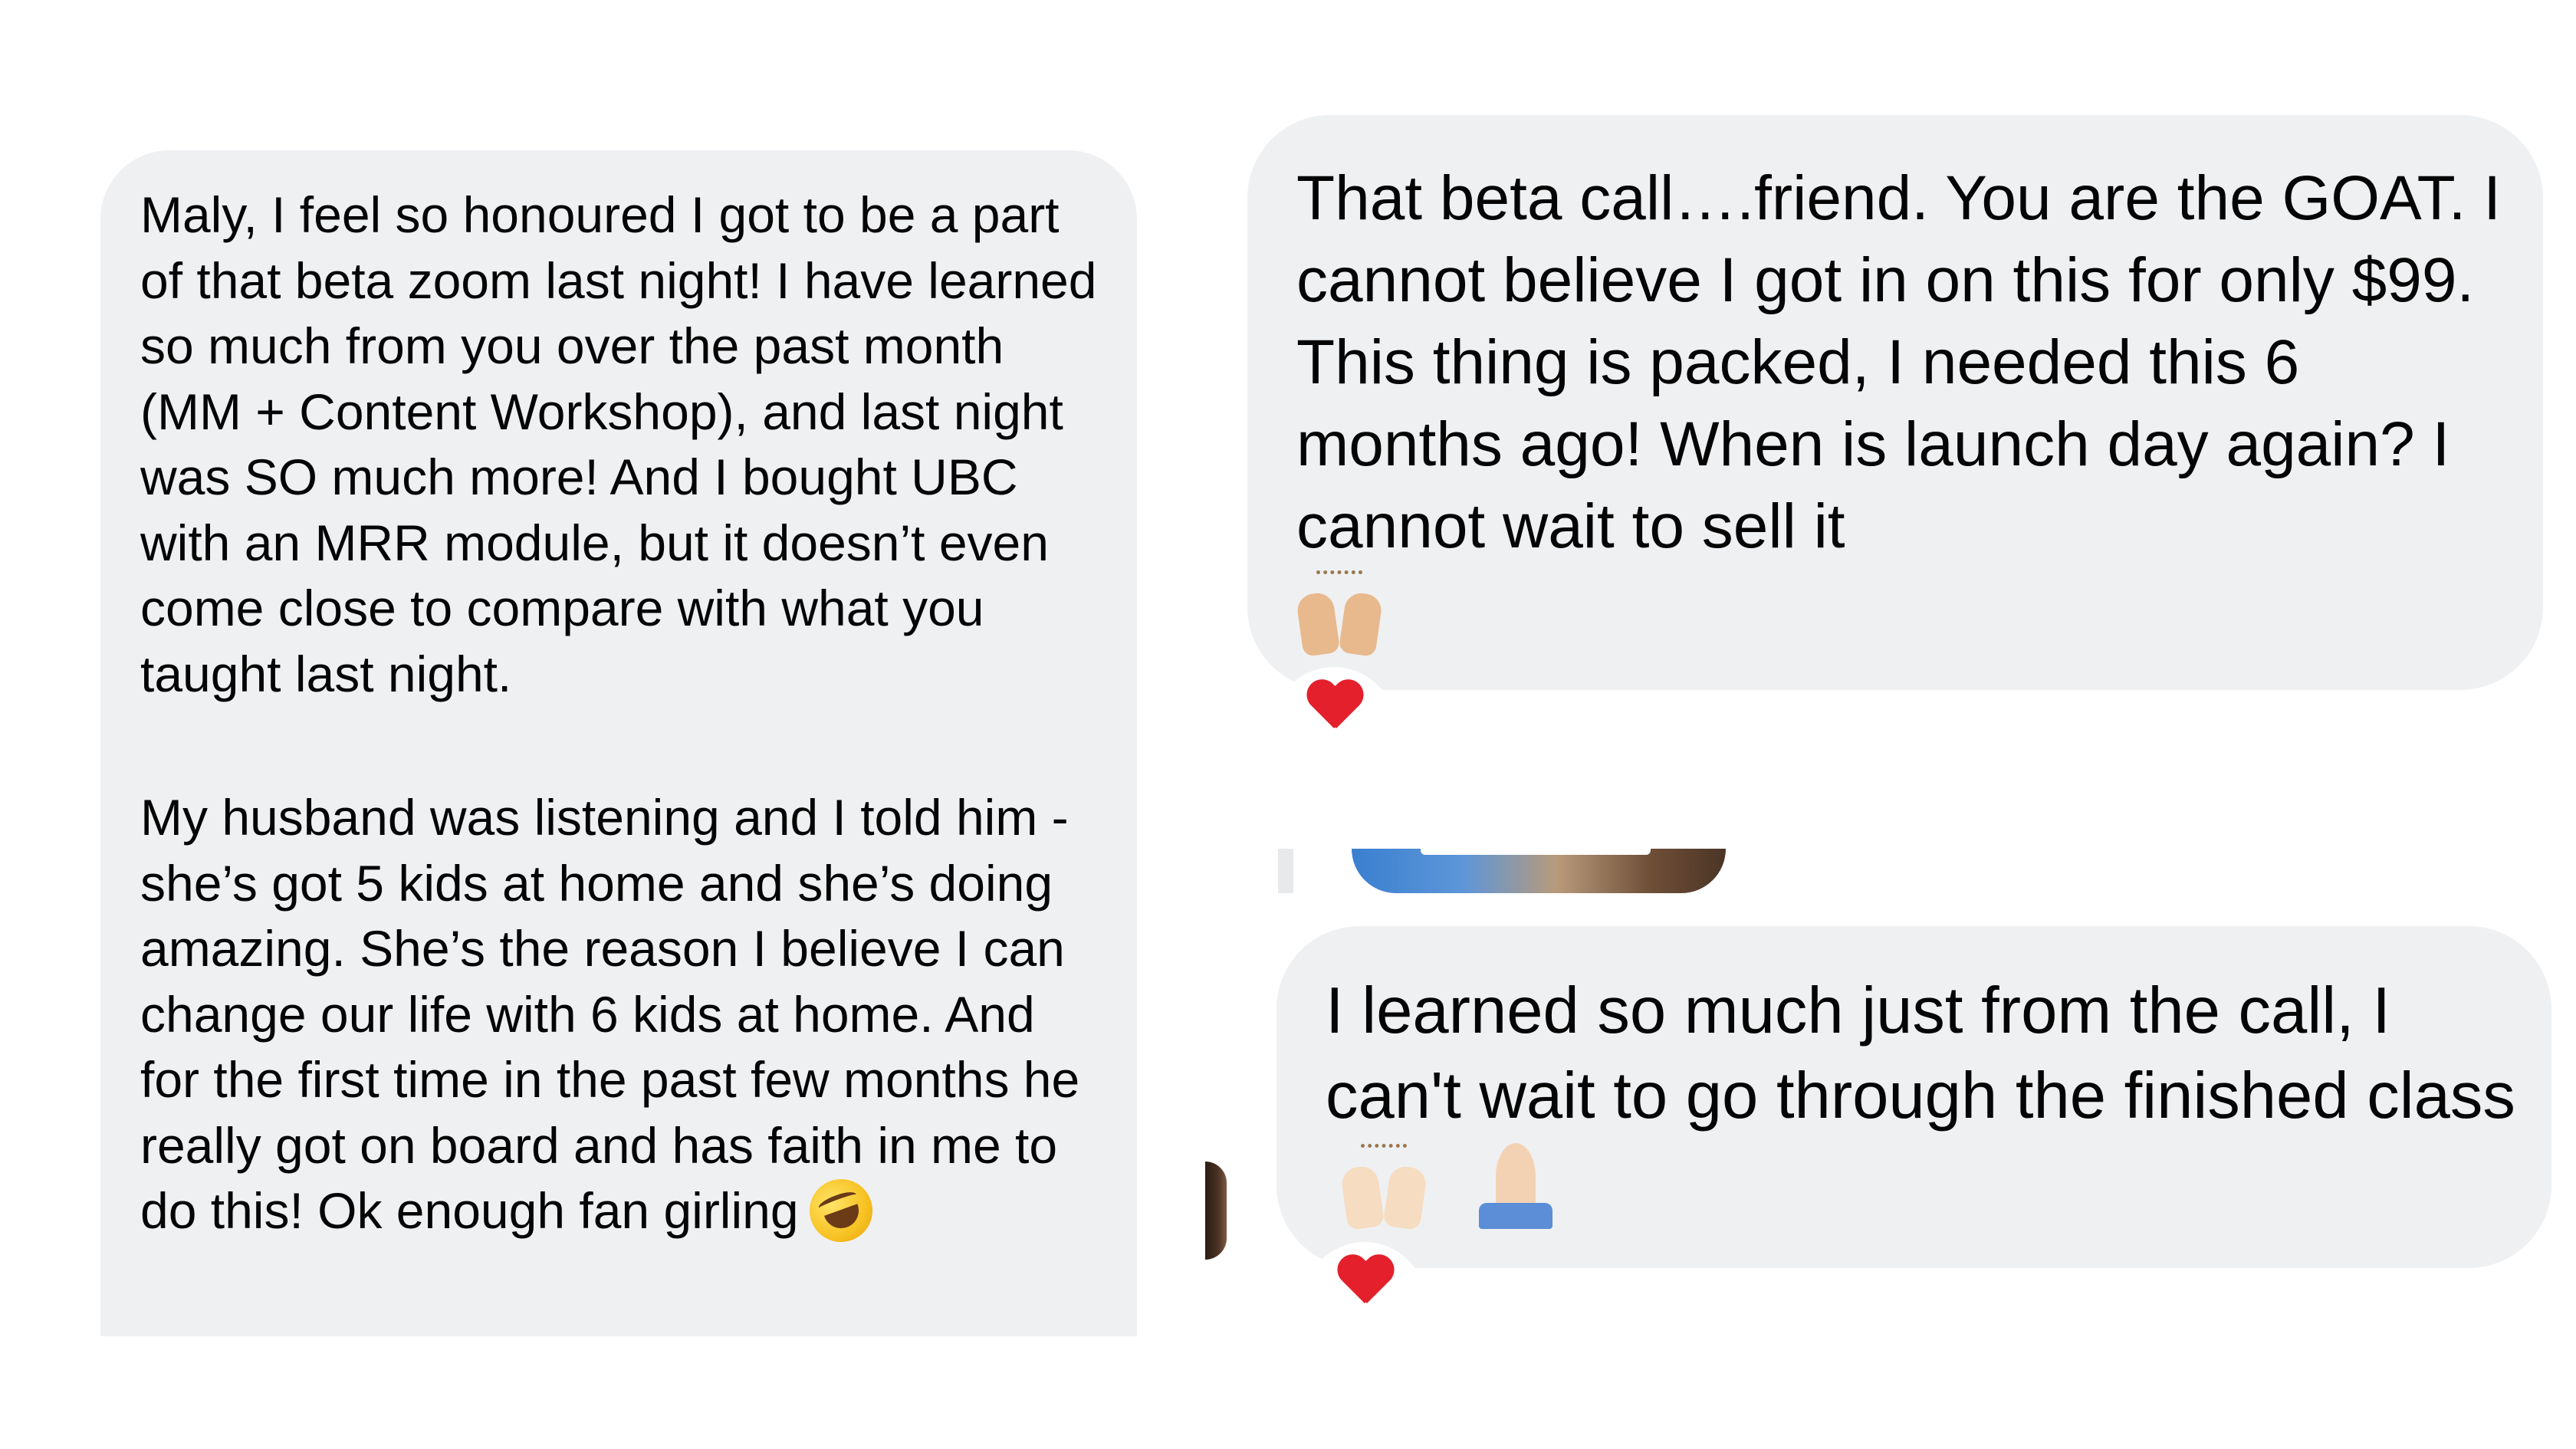 Image resolution: width=2576 pixels, height=1449 pixels. Describe the element at coordinates (1539, 871) in the screenshot. I see `shared-image-thumbnail` at that location.